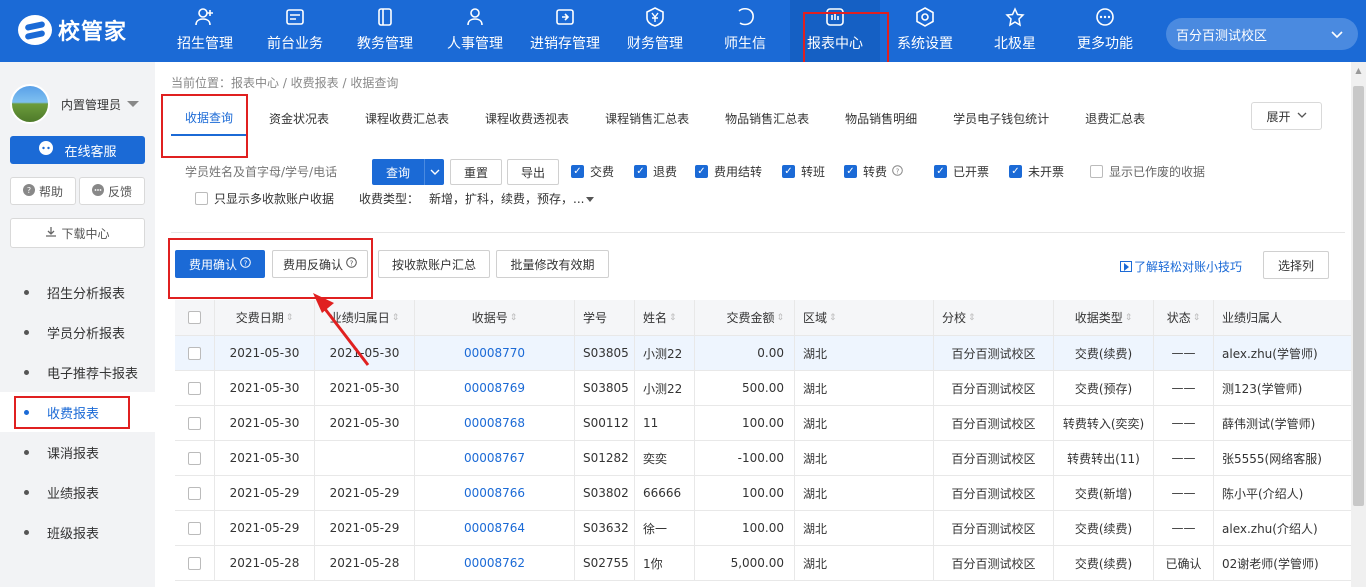 The height and width of the screenshot is (587, 1366). What do you see at coordinates (77, 372) in the screenshot?
I see `sidebar-item-referral-card: 电子推荐卡报表` at bounding box center [77, 372].